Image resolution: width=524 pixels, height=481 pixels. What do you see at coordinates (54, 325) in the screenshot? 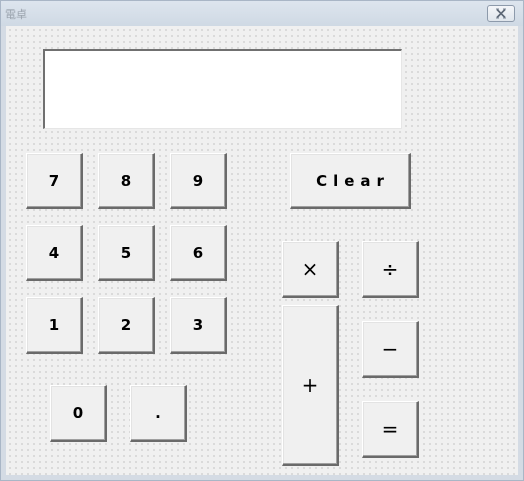
I see `key-1: 1` at bounding box center [54, 325].